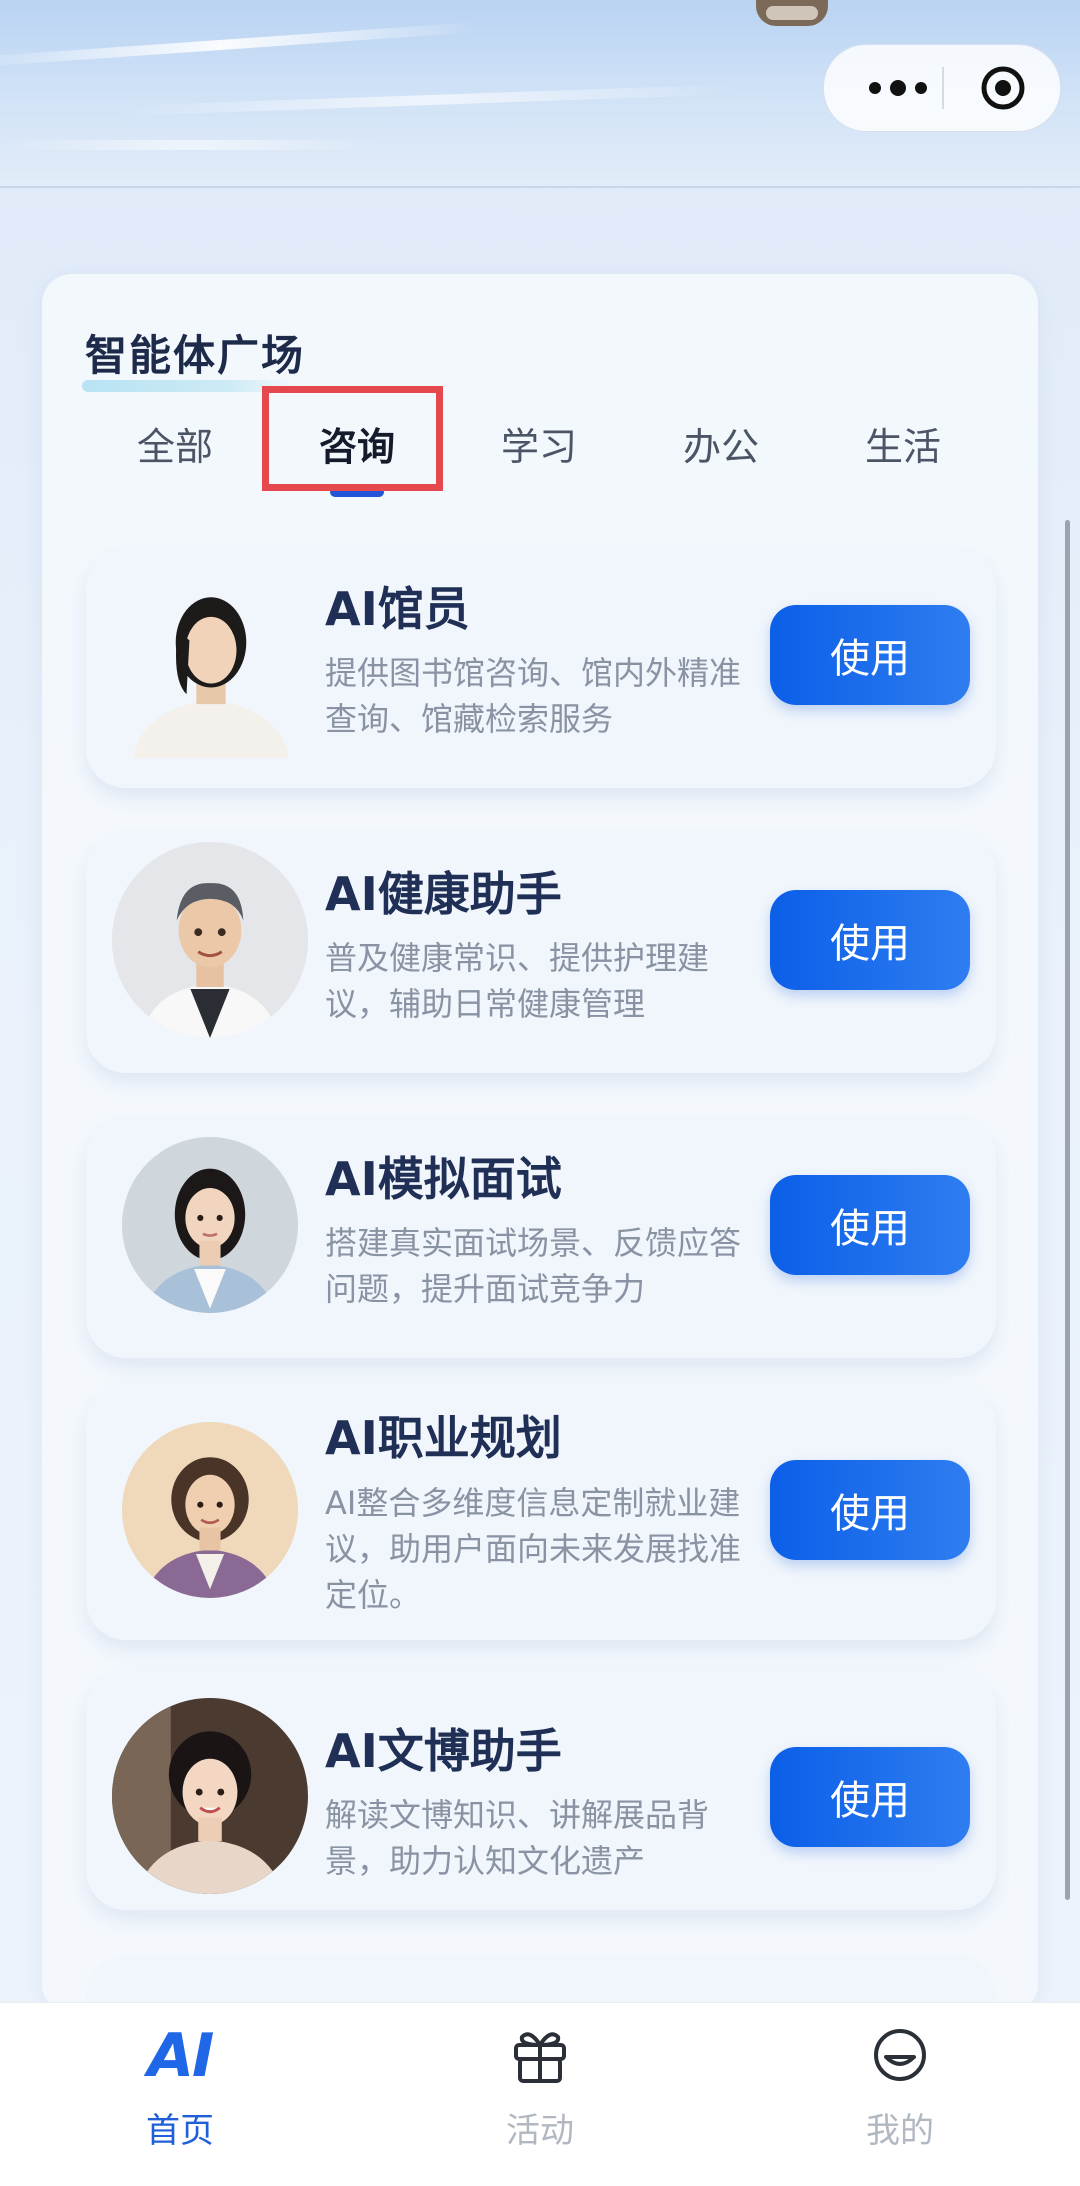  What do you see at coordinates (792, 13) in the screenshot?
I see `banner-figure` at bounding box center [792, 13].